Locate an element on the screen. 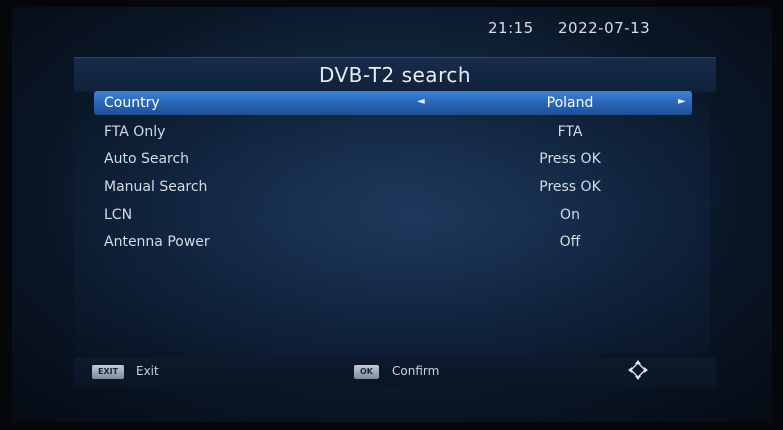 The image size is (783, 430). menu-item-label: Manual Search is located at coordinates (156, 187).